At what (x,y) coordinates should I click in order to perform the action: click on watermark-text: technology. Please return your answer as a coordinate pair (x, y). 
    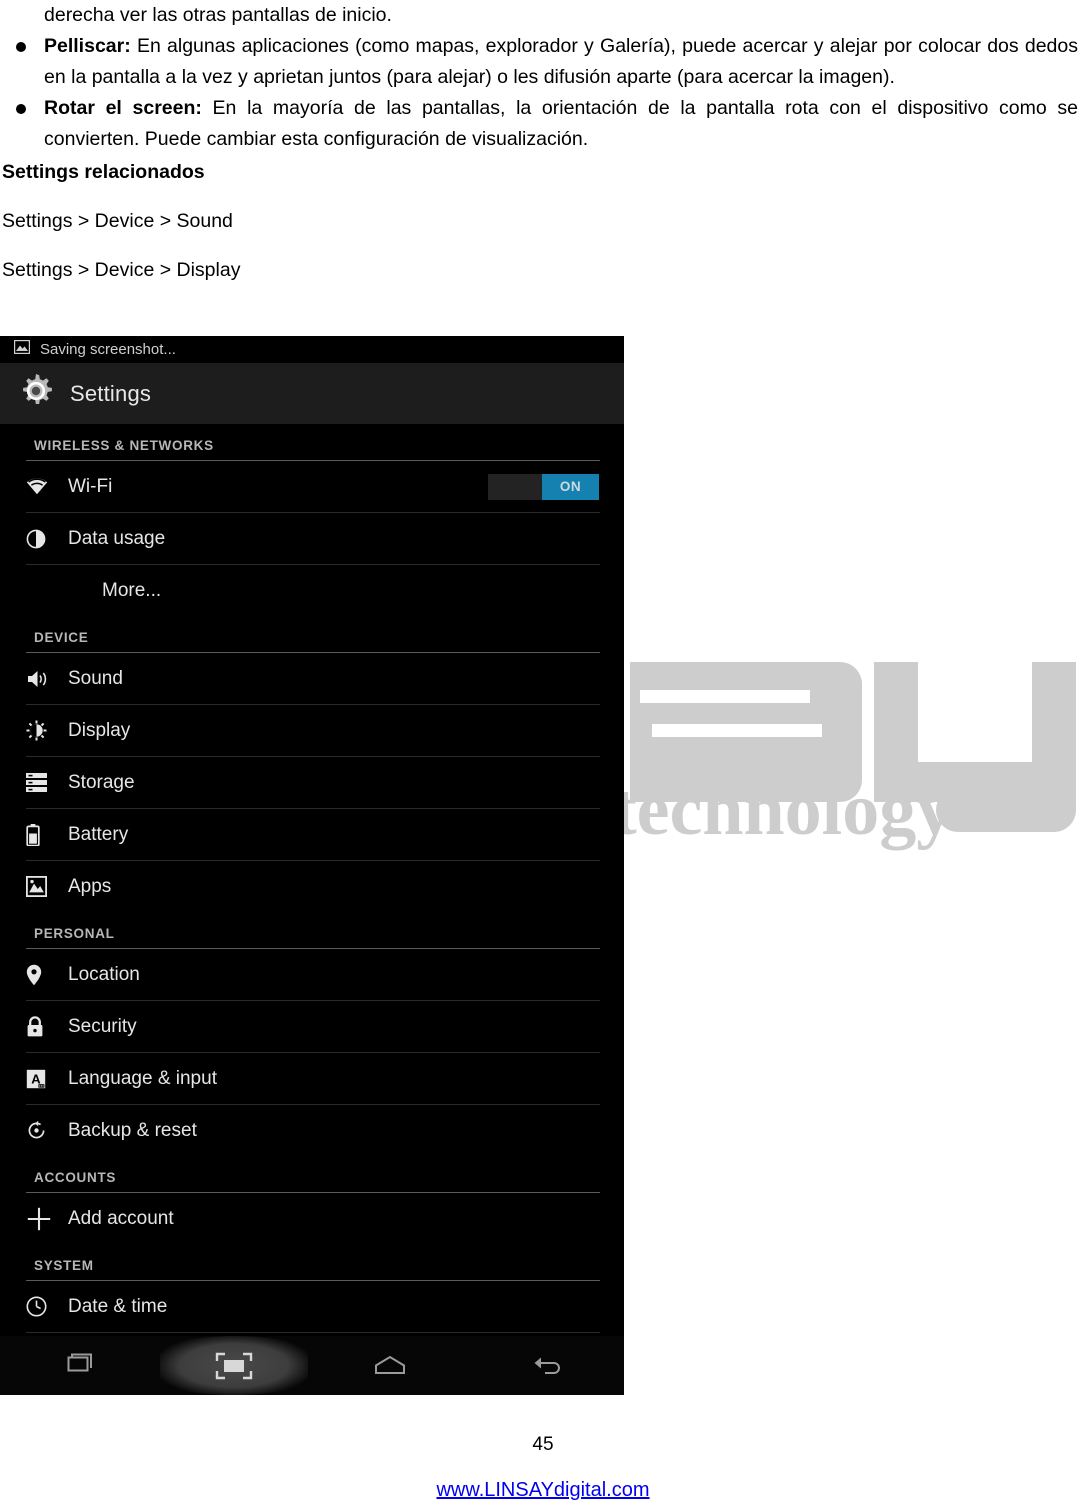
    Looking at the image, I should click on (782, 810).